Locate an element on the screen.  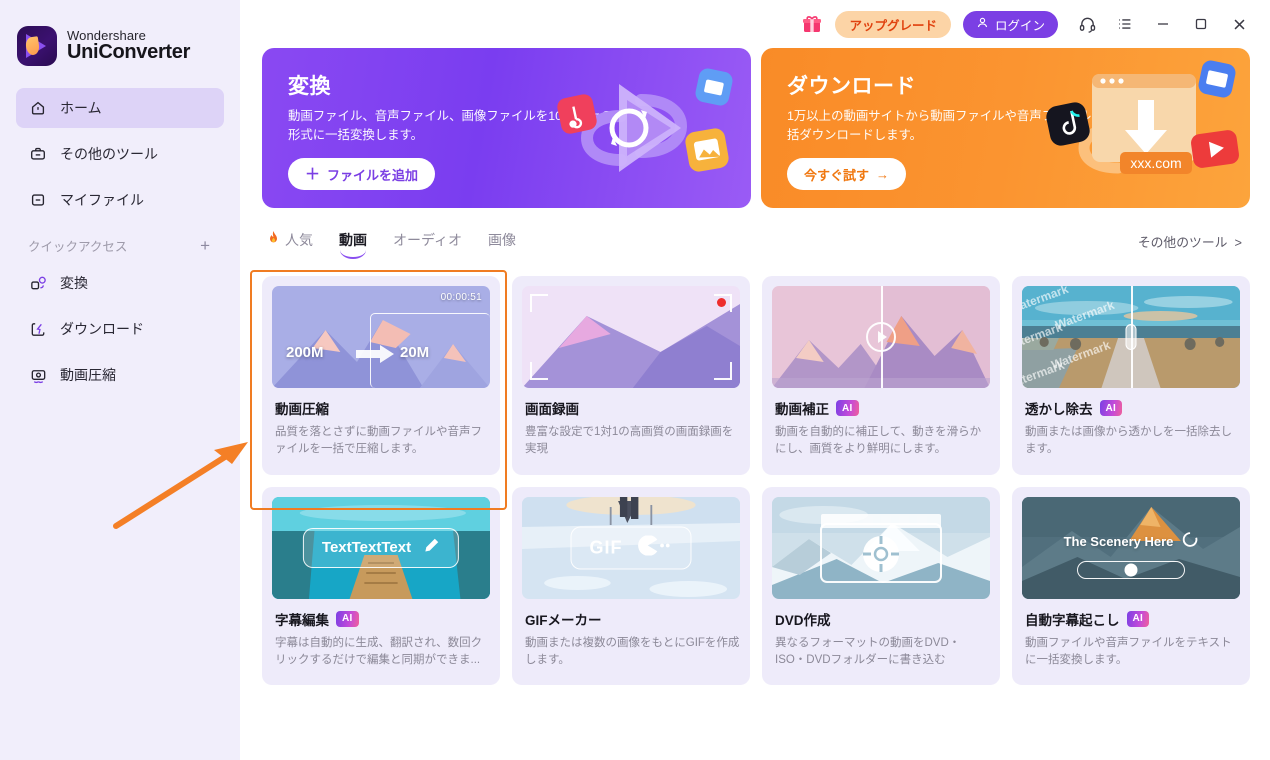
sidebar-item-label: ダウンロード is located at coordinates (102, 329).